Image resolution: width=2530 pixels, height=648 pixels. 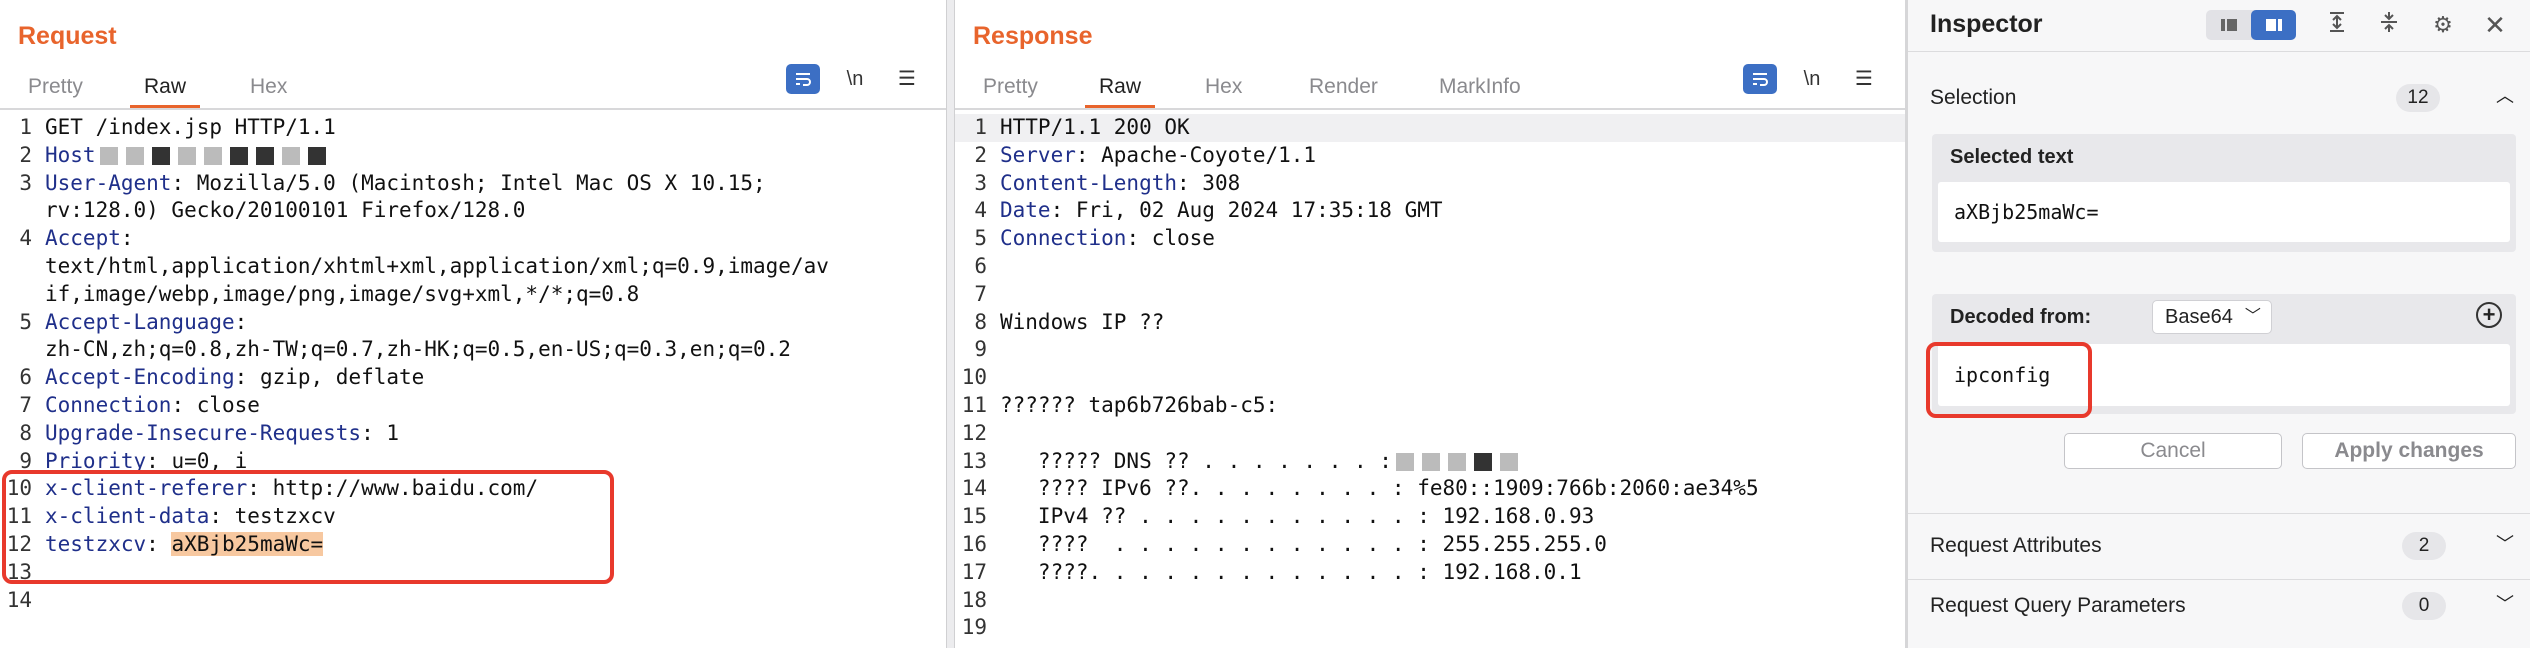 I want to click on request-line: 4 Accept:, so click(x=473, y=239).